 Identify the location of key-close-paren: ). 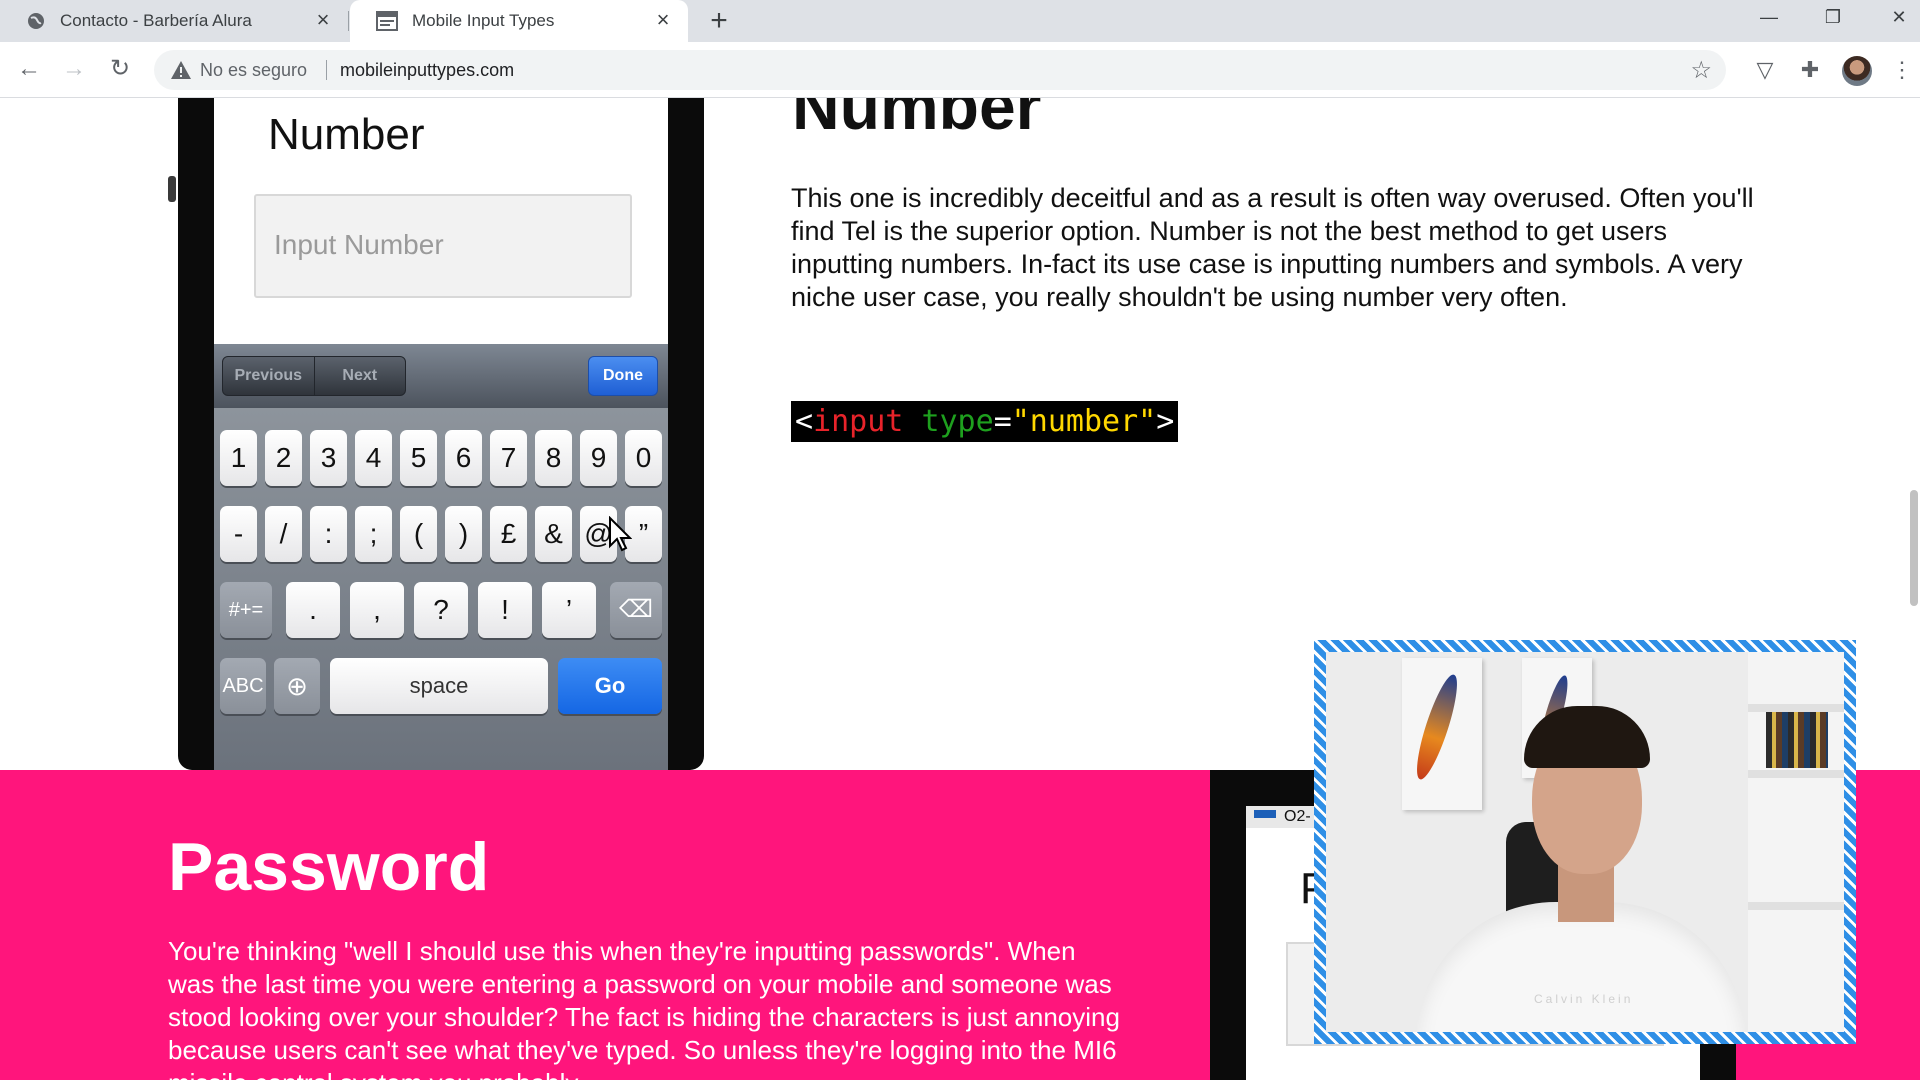
(463, 534).